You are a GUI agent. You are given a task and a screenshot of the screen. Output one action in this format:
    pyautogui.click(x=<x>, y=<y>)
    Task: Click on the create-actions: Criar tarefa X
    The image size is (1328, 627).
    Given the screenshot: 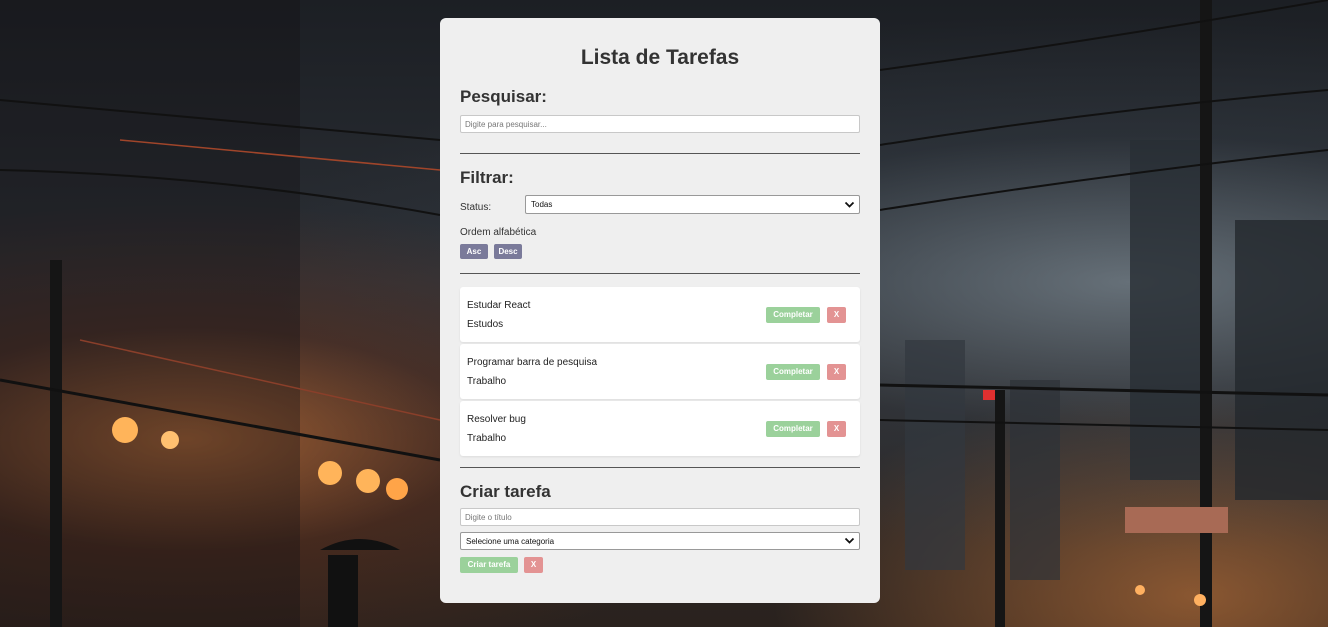 What is the action you would take?
    pyautogui.click(x=660, y=565)
    